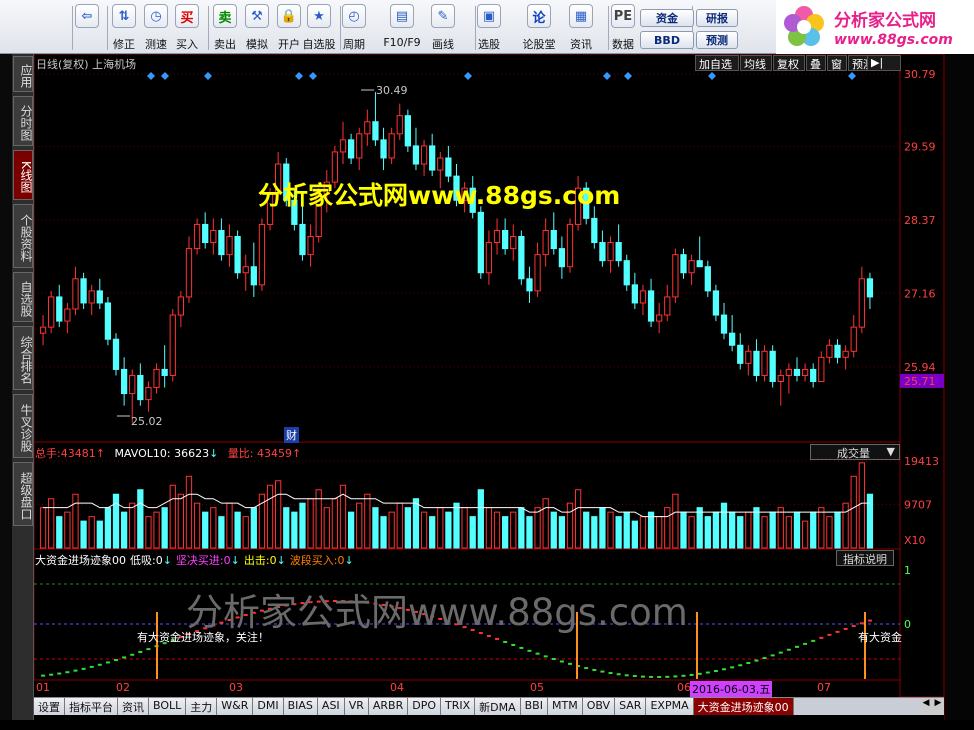  Describe the element at coordinates (875, 27) in the screenshot. I see `logo: 分析家公式网 www.88gs.com` at that location.